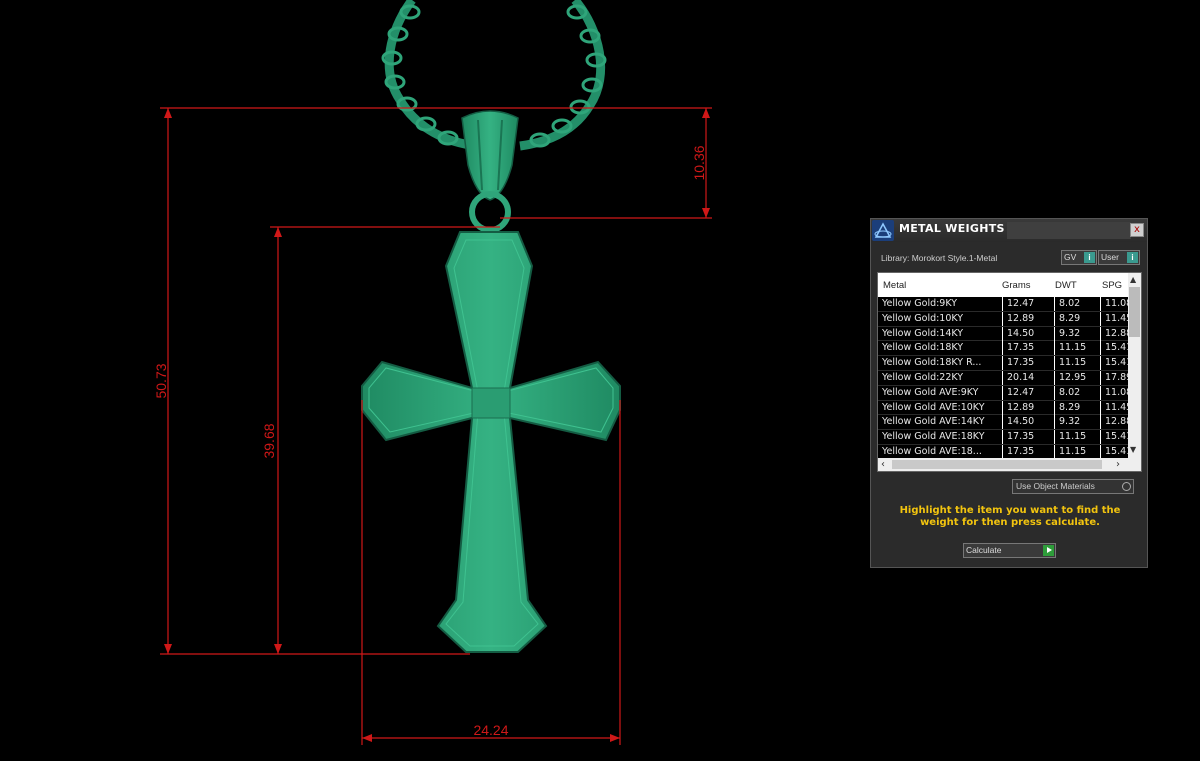 The height and width of the screenshot is (761, 1200). Describe the element at coordinates (1133, 279) in the screenshot. I see `scroll-up-icon: ▲` at that location.